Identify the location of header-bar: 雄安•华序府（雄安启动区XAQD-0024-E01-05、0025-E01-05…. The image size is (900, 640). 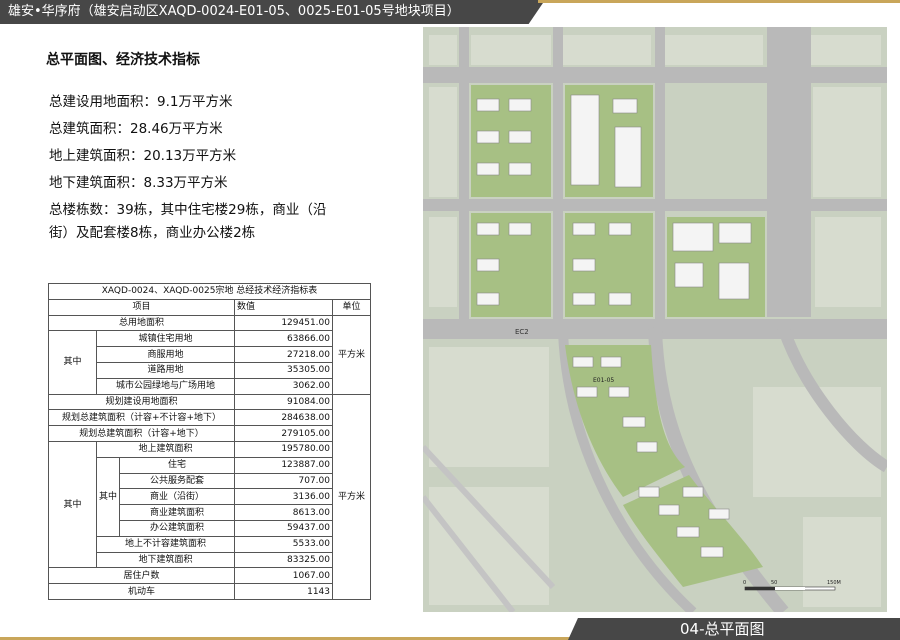
(450, 12).